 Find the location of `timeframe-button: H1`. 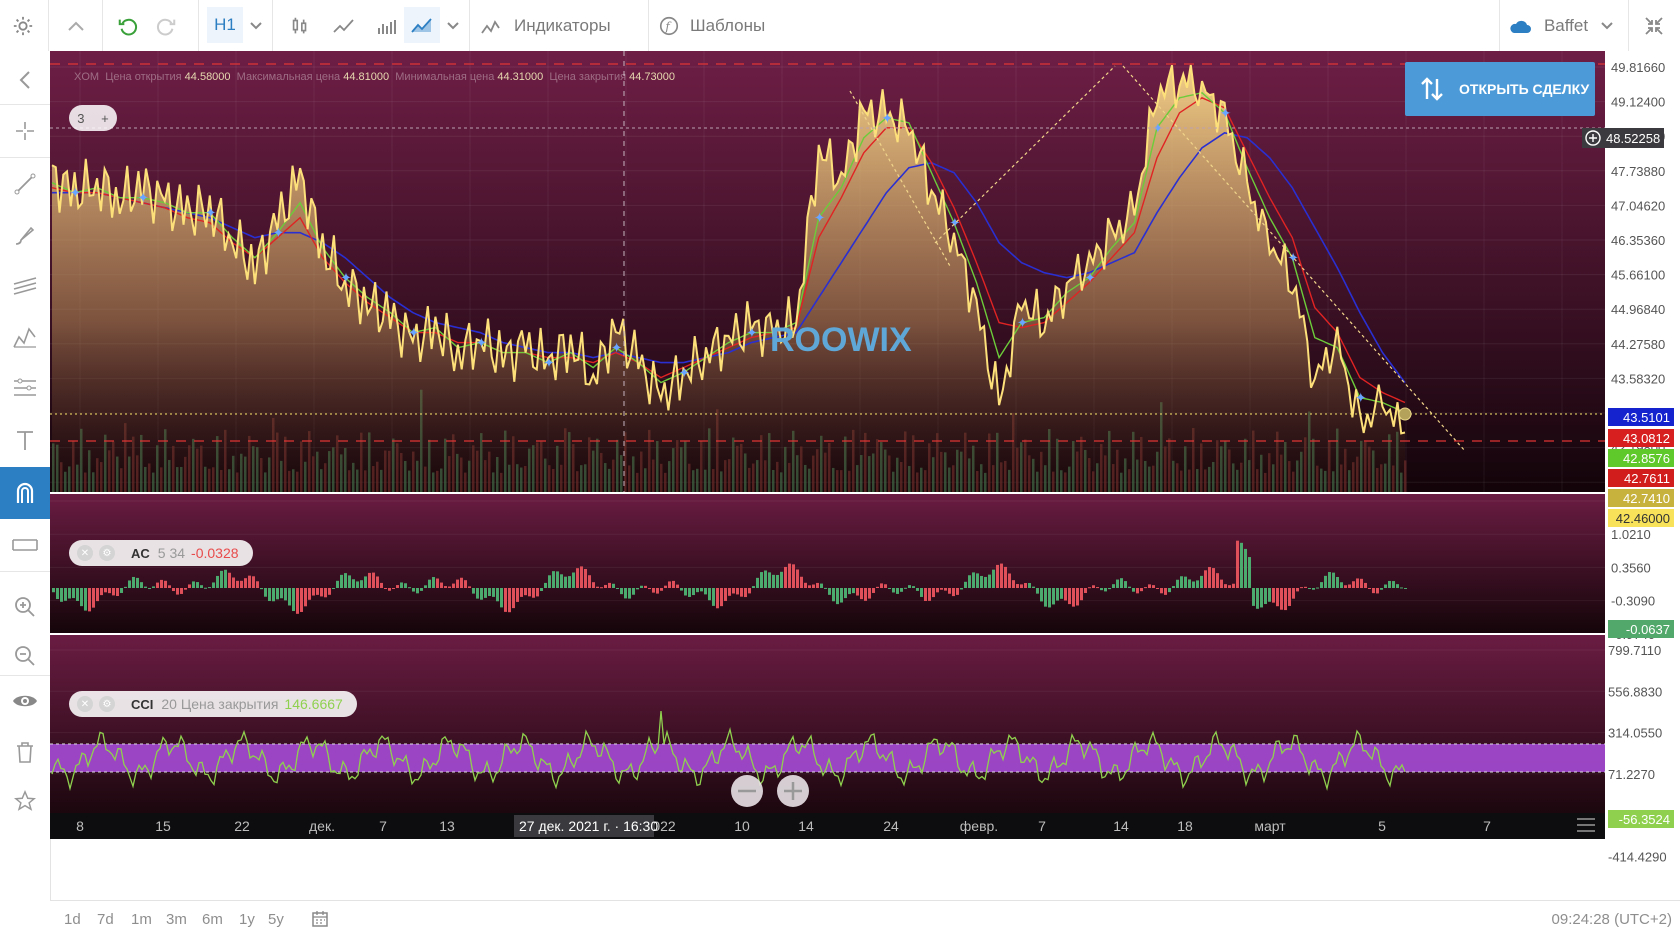

timeframe-button: H1 is located at coordinates (225, 25).